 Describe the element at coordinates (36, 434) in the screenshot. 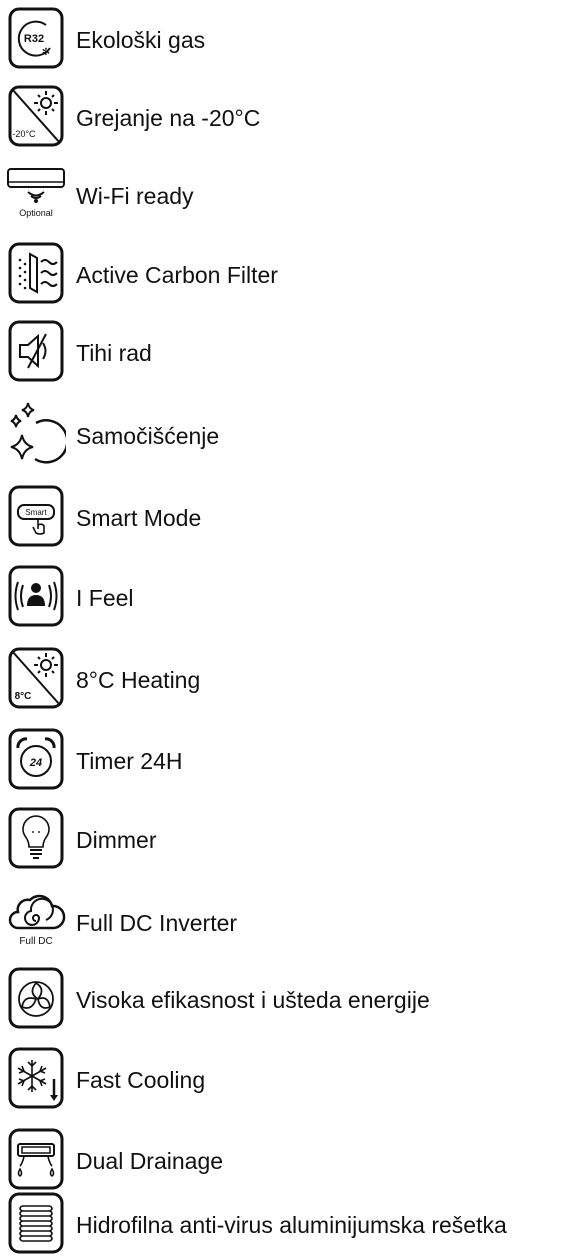

I see `self-clean-sparkle-icon` at that location.